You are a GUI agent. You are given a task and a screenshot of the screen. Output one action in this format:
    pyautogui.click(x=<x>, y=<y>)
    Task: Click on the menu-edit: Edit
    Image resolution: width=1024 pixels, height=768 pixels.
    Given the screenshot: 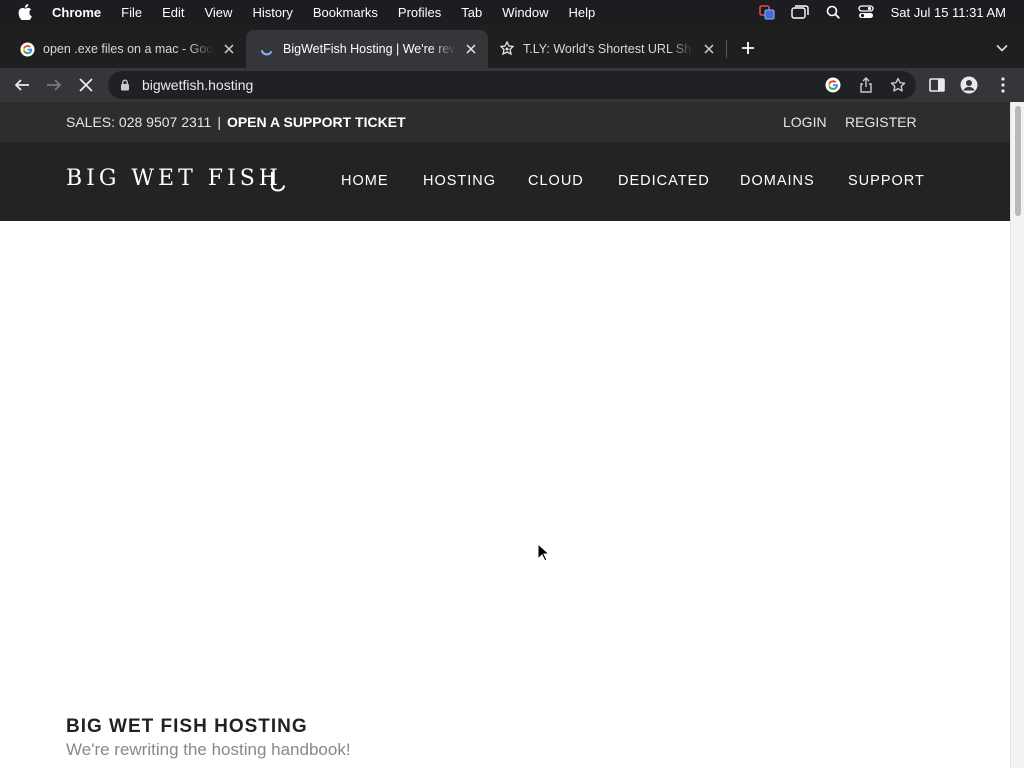 What is the action you would take?
    pyautogui.click(x=173, y=12)
    